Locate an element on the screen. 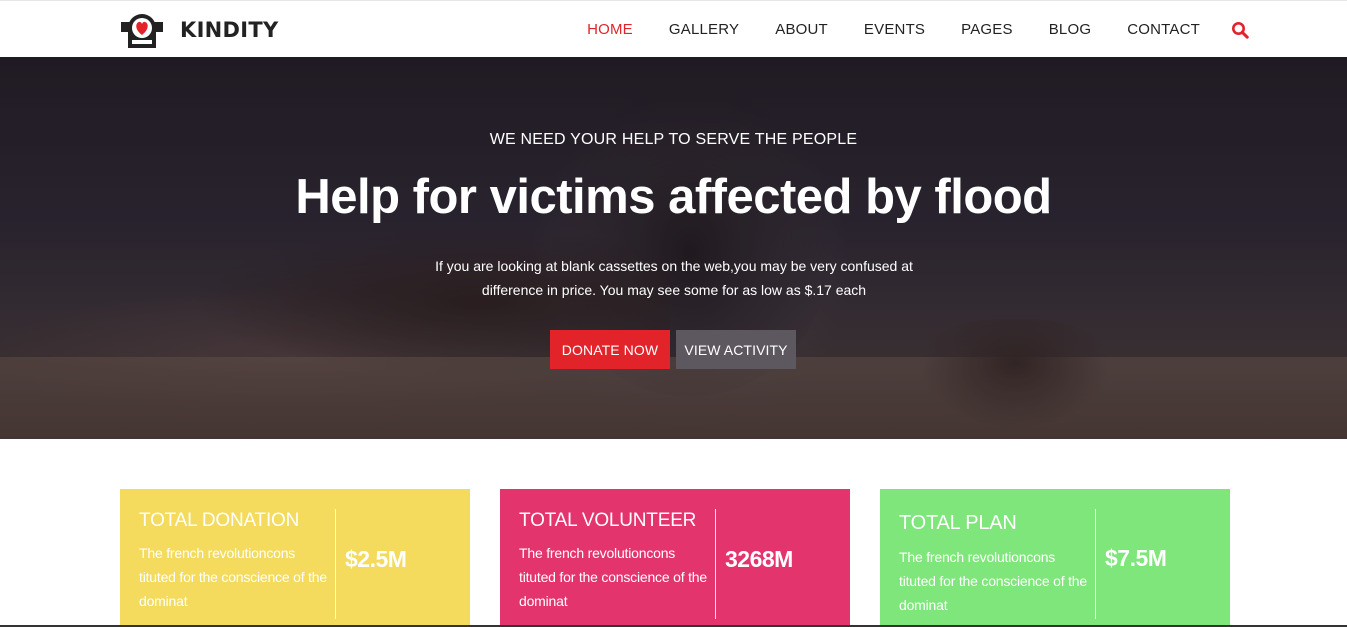  stat-title: TOTAL DONATION is located at coordinates (219, 520).